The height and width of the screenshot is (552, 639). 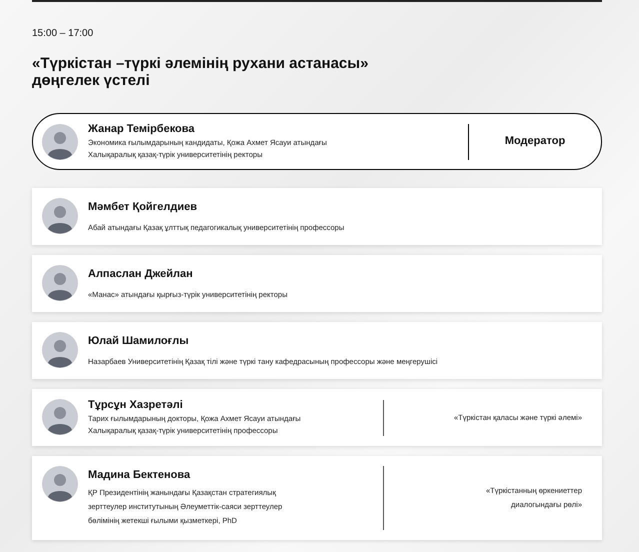 I want to click on speaker-name: Алпаслан Джейлан, so click(x=141, y=273).